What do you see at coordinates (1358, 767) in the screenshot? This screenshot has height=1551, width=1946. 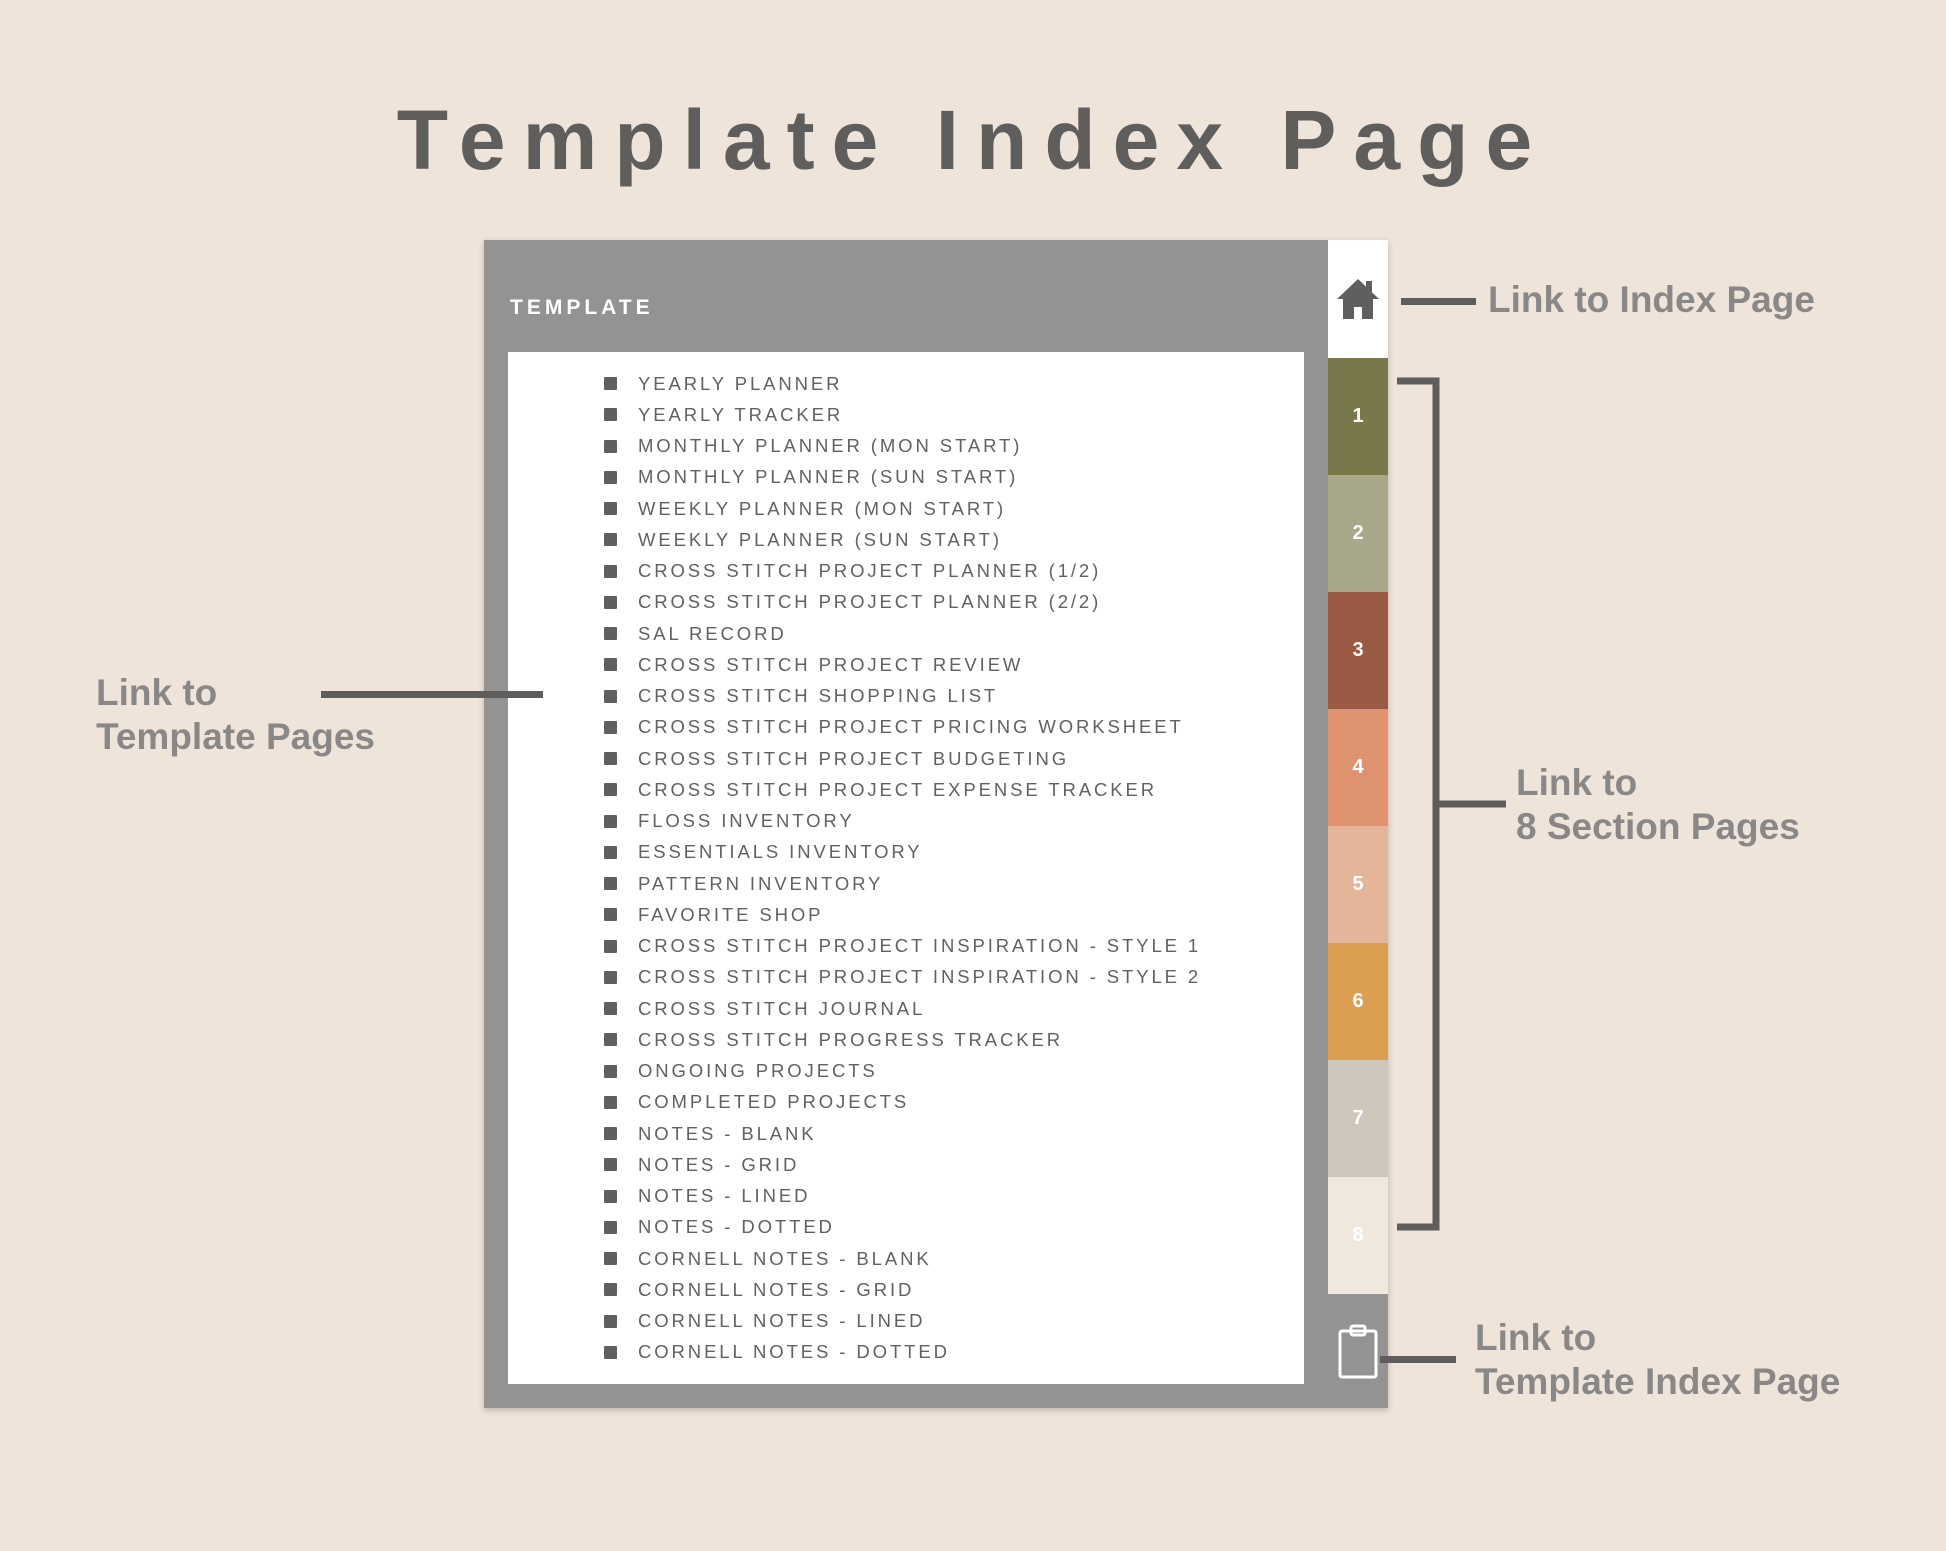 I see `section-tab-4: 4` at bounding box center [1358, 767].